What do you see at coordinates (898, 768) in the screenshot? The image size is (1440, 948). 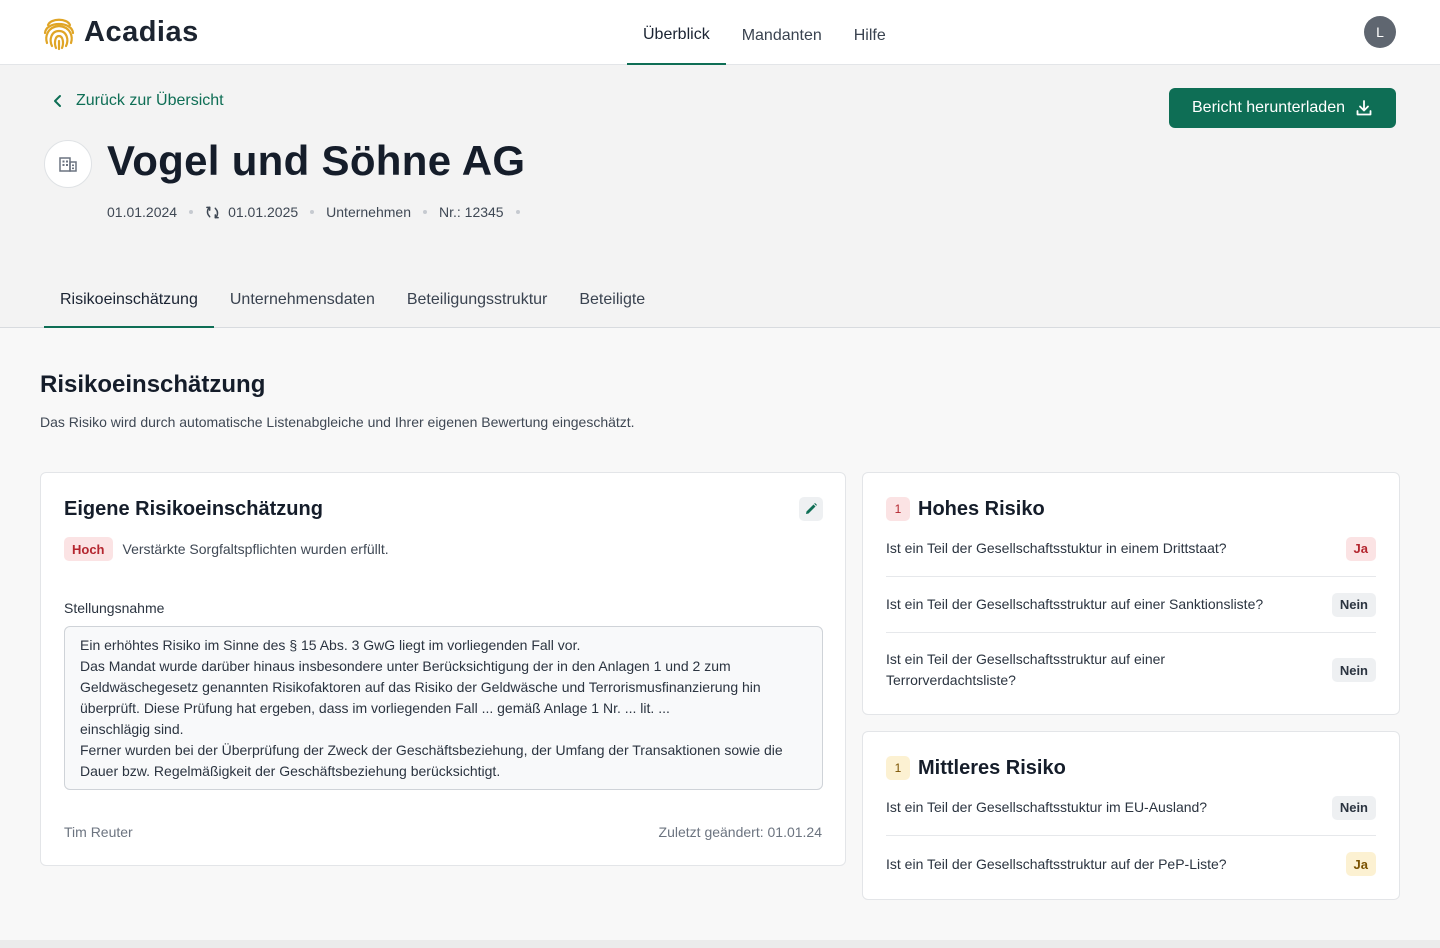 I see `medium-risk-count: 1` at bounding box center [898, 768].